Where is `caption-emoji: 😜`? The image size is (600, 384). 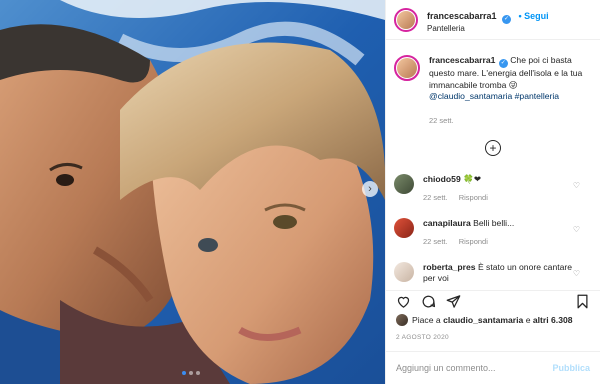 caption-emoji: 😜 is located at coordinates (513, 84).